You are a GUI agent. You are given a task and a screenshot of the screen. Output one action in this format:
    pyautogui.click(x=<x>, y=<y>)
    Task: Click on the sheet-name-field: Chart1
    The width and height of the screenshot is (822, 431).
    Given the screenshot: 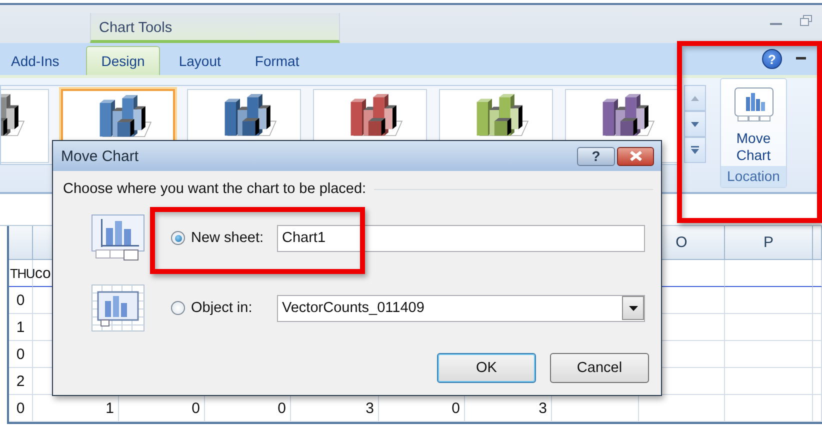 What is the action you would take?
    pyautogui.click(x=461, y=238)
    